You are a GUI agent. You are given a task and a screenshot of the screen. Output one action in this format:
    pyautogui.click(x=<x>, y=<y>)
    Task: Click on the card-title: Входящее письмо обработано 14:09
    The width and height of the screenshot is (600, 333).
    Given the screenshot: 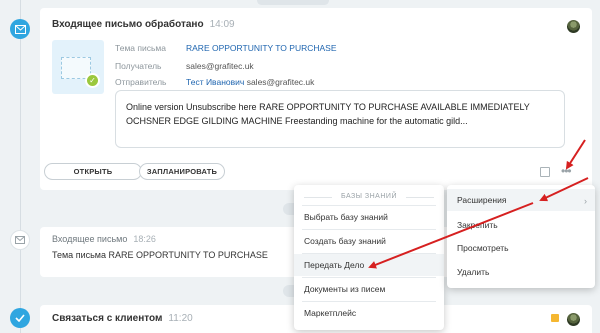 What is the action you would take?
    pyautogui.click(x=143, y=24)
    